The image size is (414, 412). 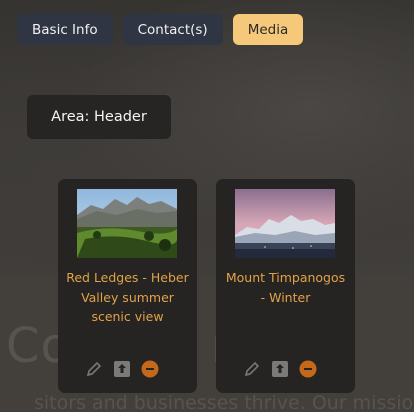 What do you see at coordinates (99, 117) in the screenshot?
I see `area-label: Area: Header` at bounding box center [99, 117].